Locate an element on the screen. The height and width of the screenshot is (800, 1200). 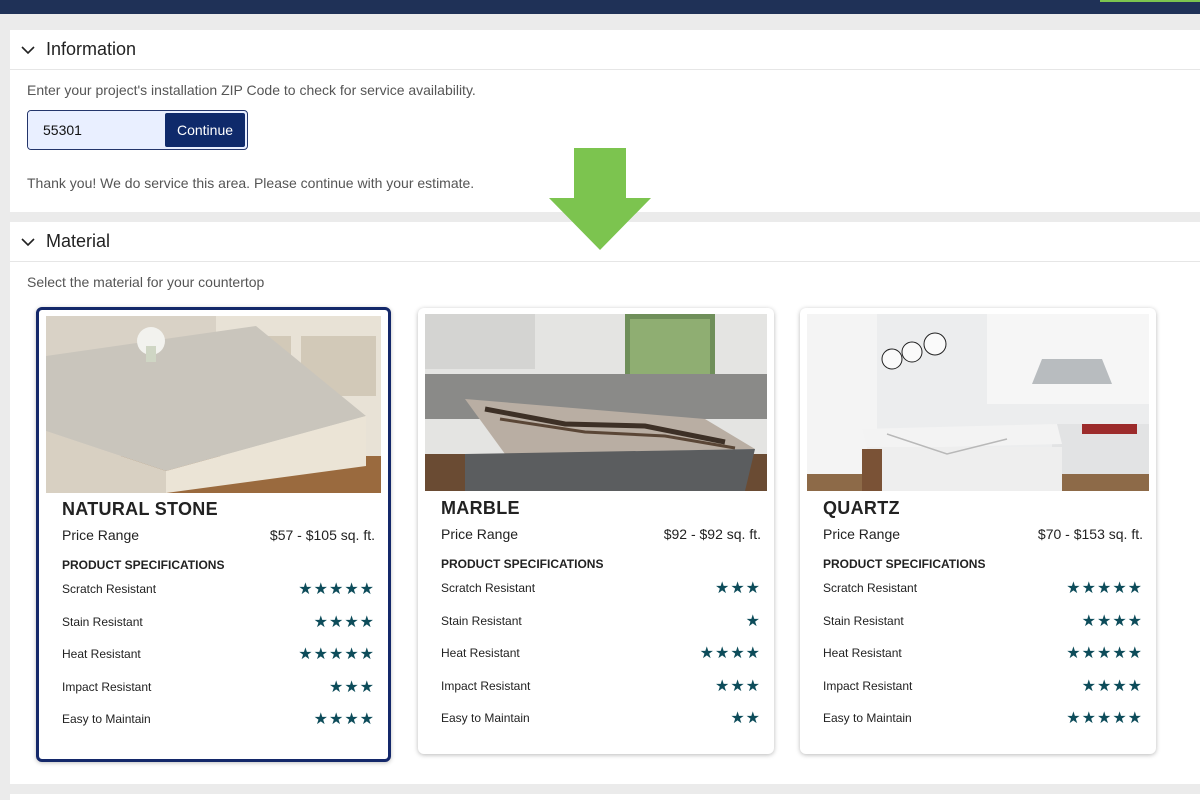
card-title: QUARTZ is located at coordinates (861, 508).